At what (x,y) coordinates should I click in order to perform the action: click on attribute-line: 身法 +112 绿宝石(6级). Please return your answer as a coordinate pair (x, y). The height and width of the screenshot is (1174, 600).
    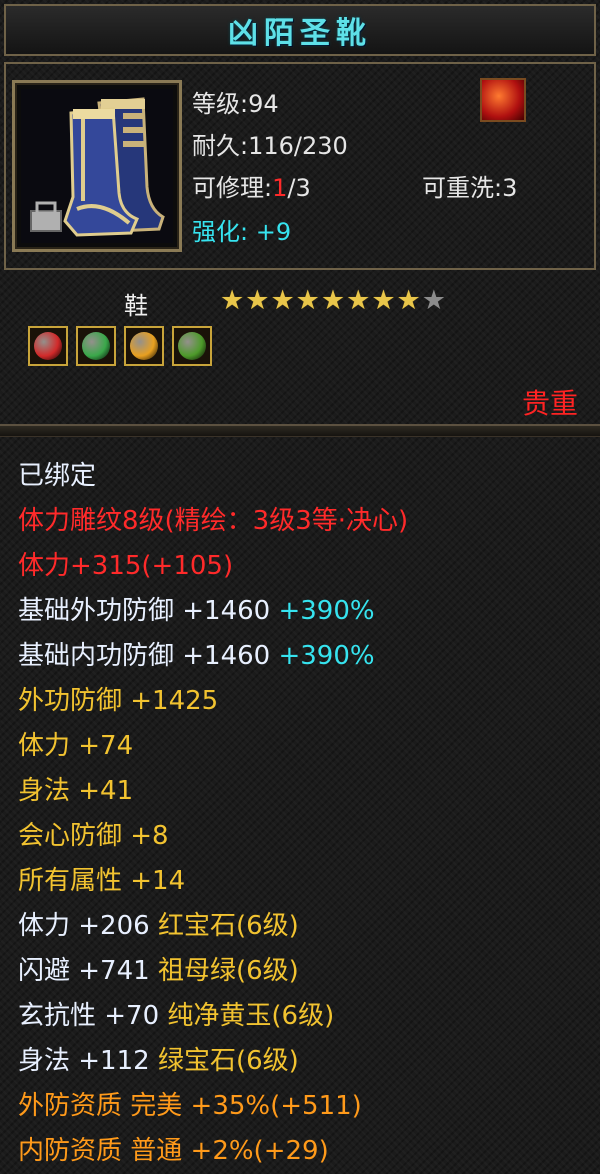
    Looking at the image, I should click on (303, 1061).